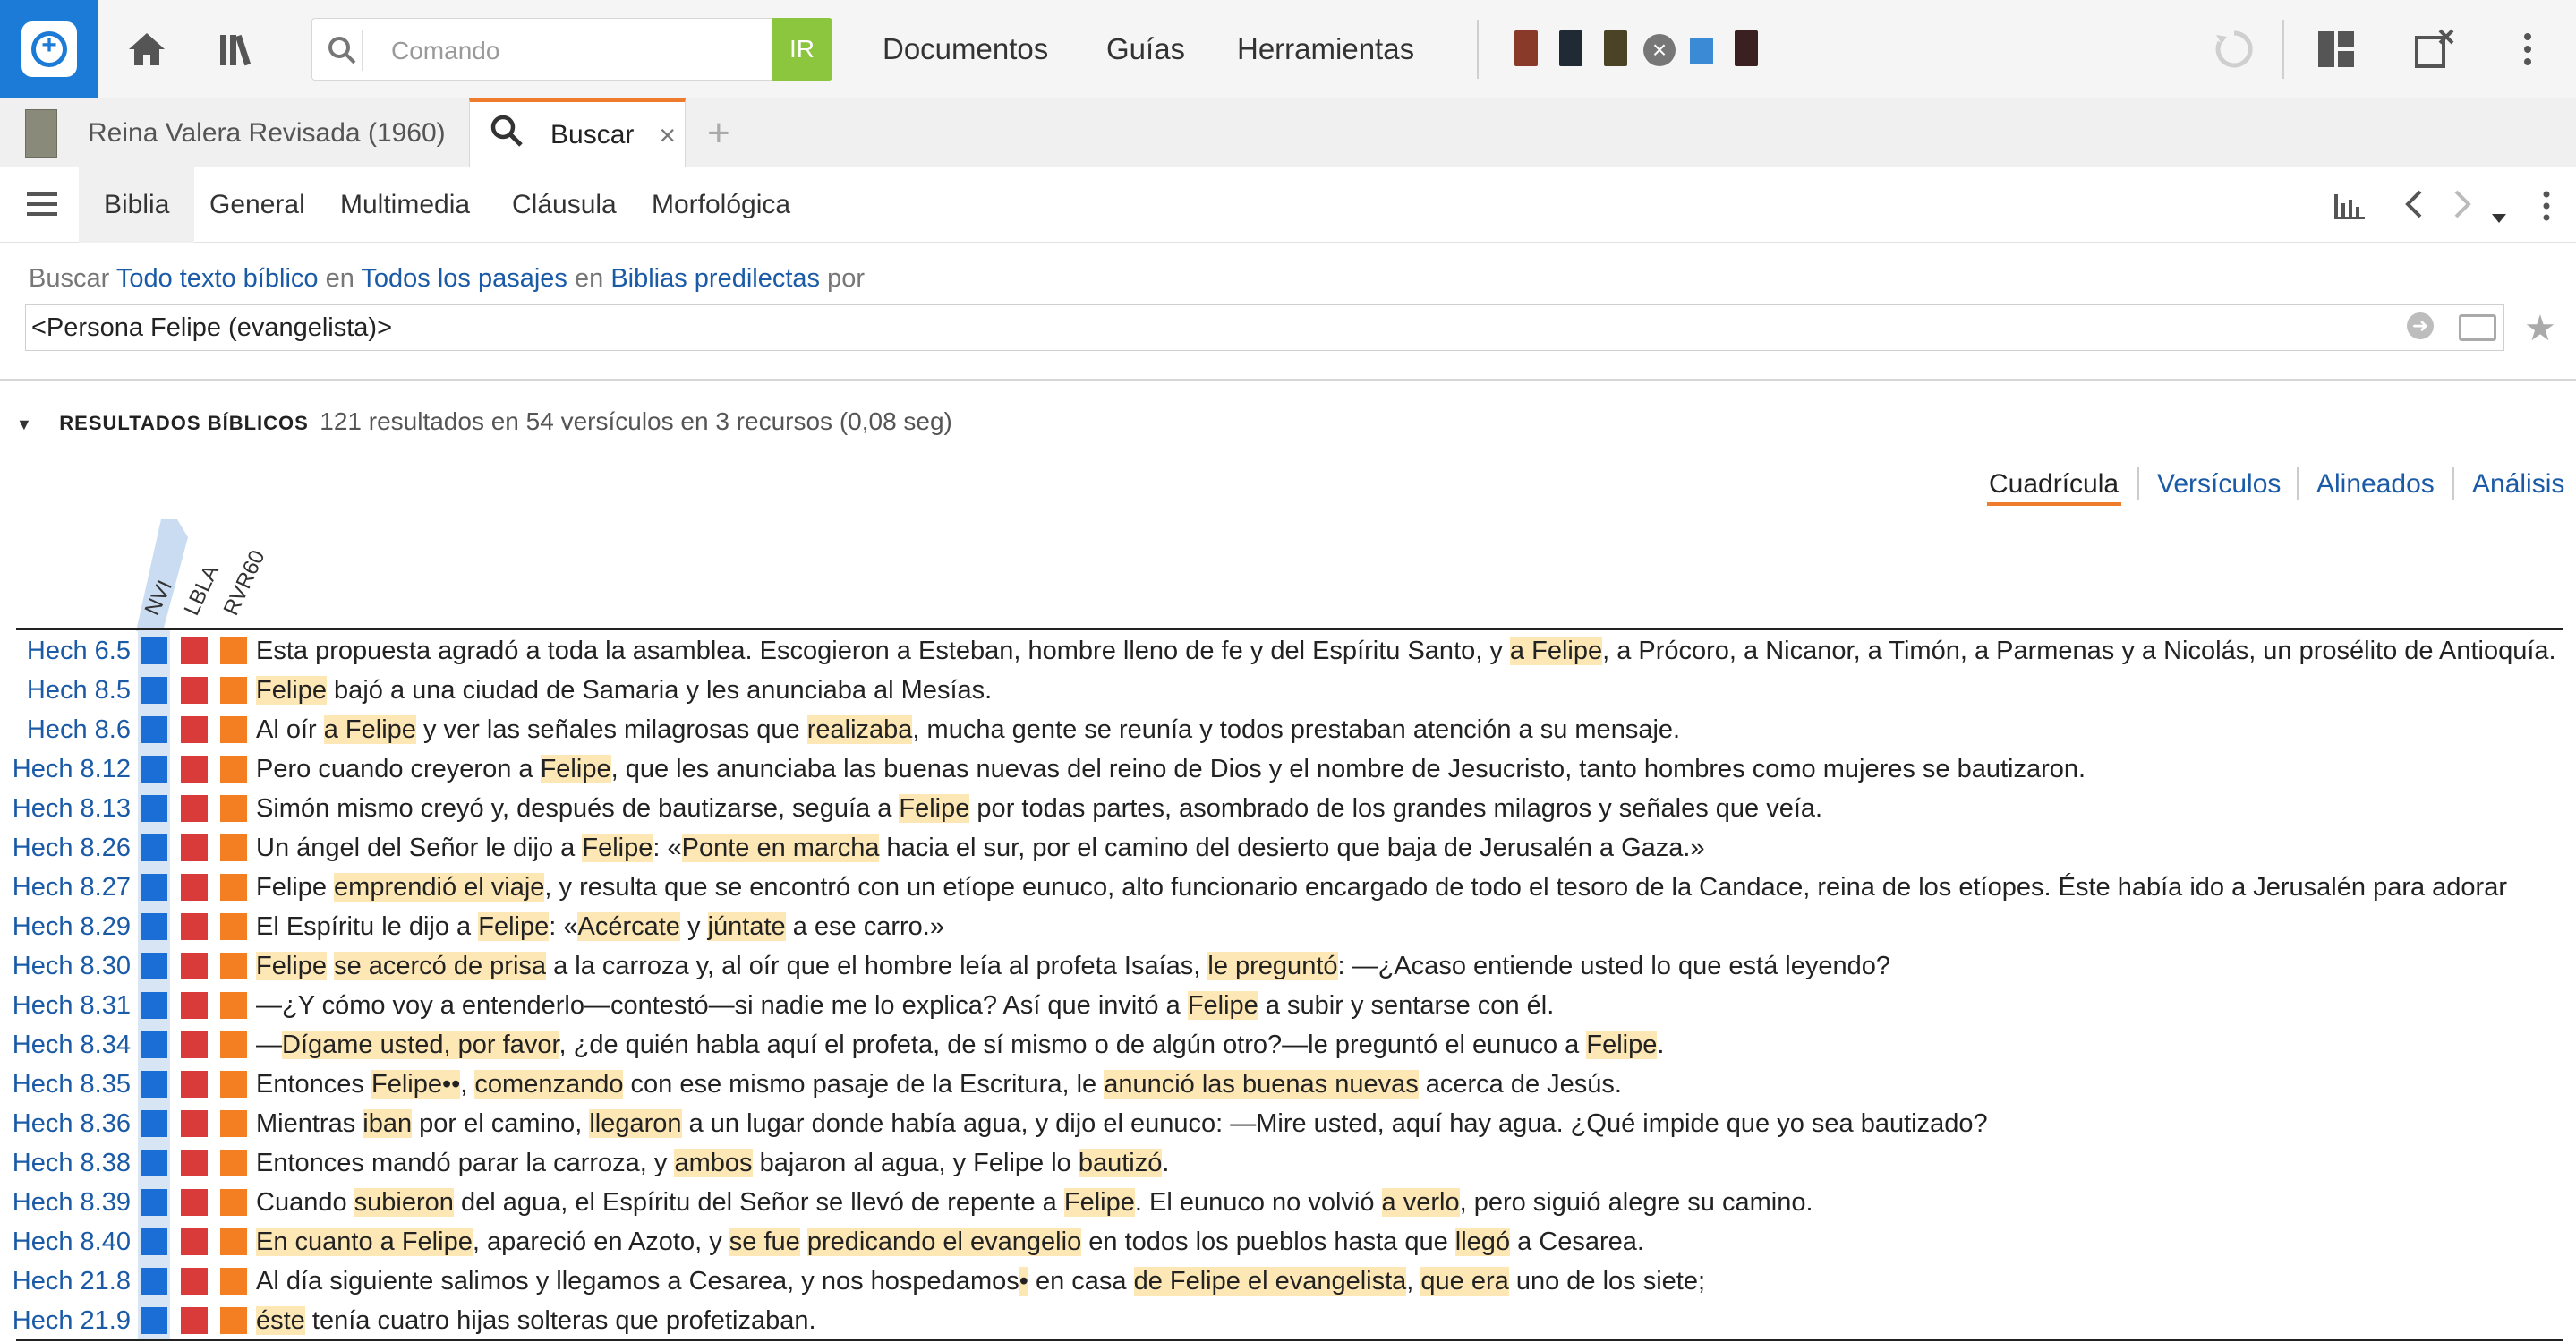 This screenshot has height=1343, width=2576. What do you see at coordinates (445, 51) in the screenshot?
I see `command-input: Comando` at bounding box center [445, 51].